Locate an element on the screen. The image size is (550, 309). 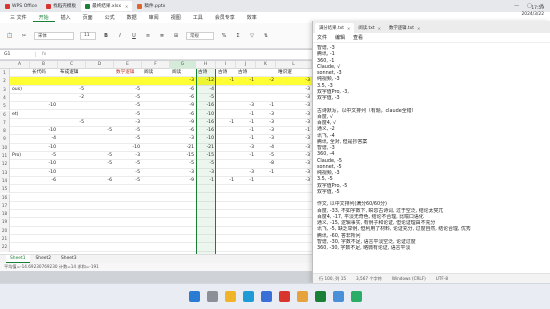
sort-icon: ⇅ is located at coordinates (266, 36).